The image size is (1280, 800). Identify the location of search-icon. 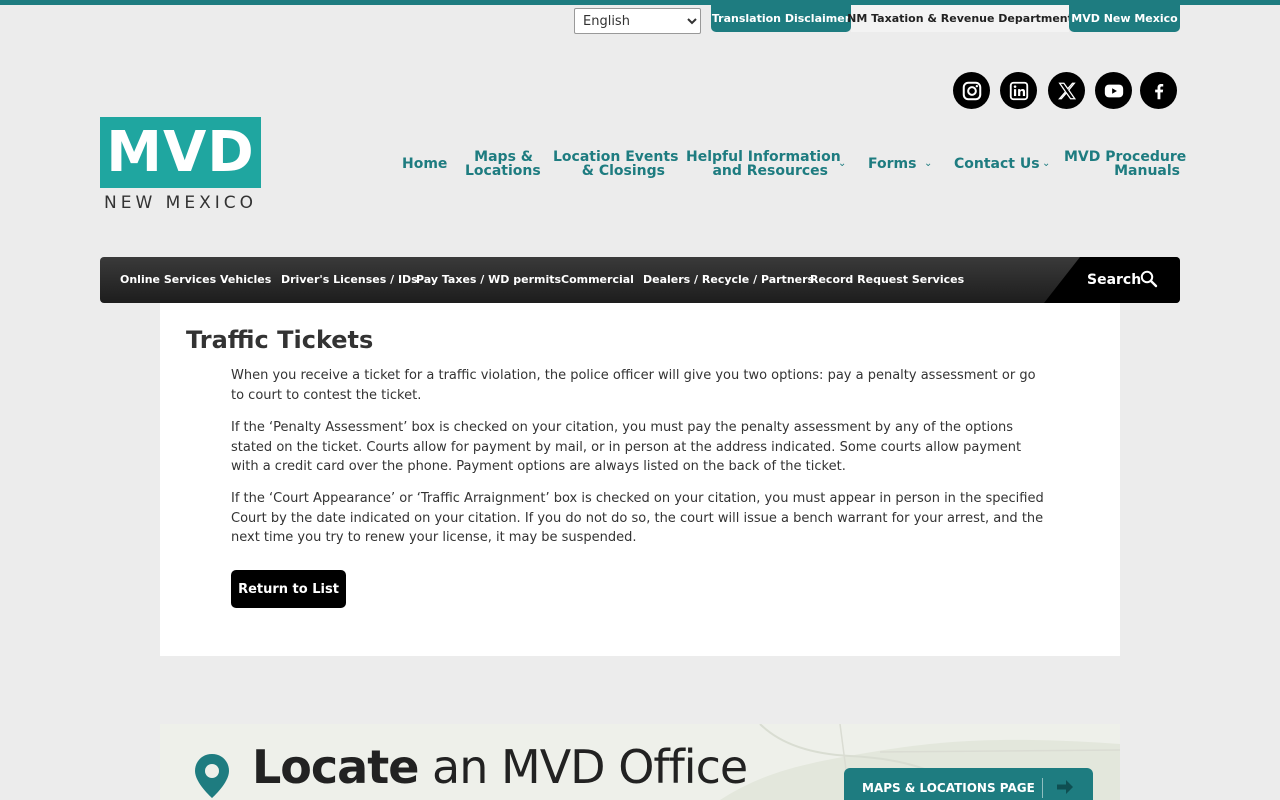
(1149, 279).